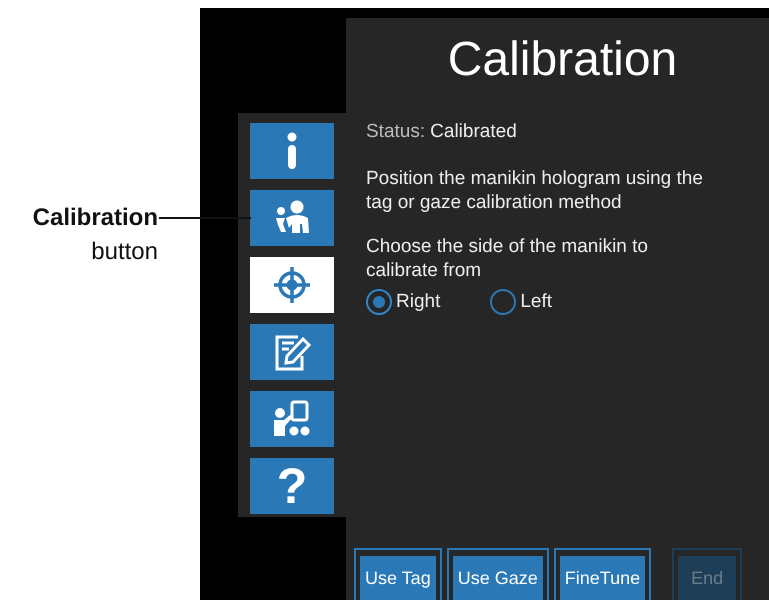 This screenshot has width=769, height=600. I want to click on target-icon, so click(292, 285).